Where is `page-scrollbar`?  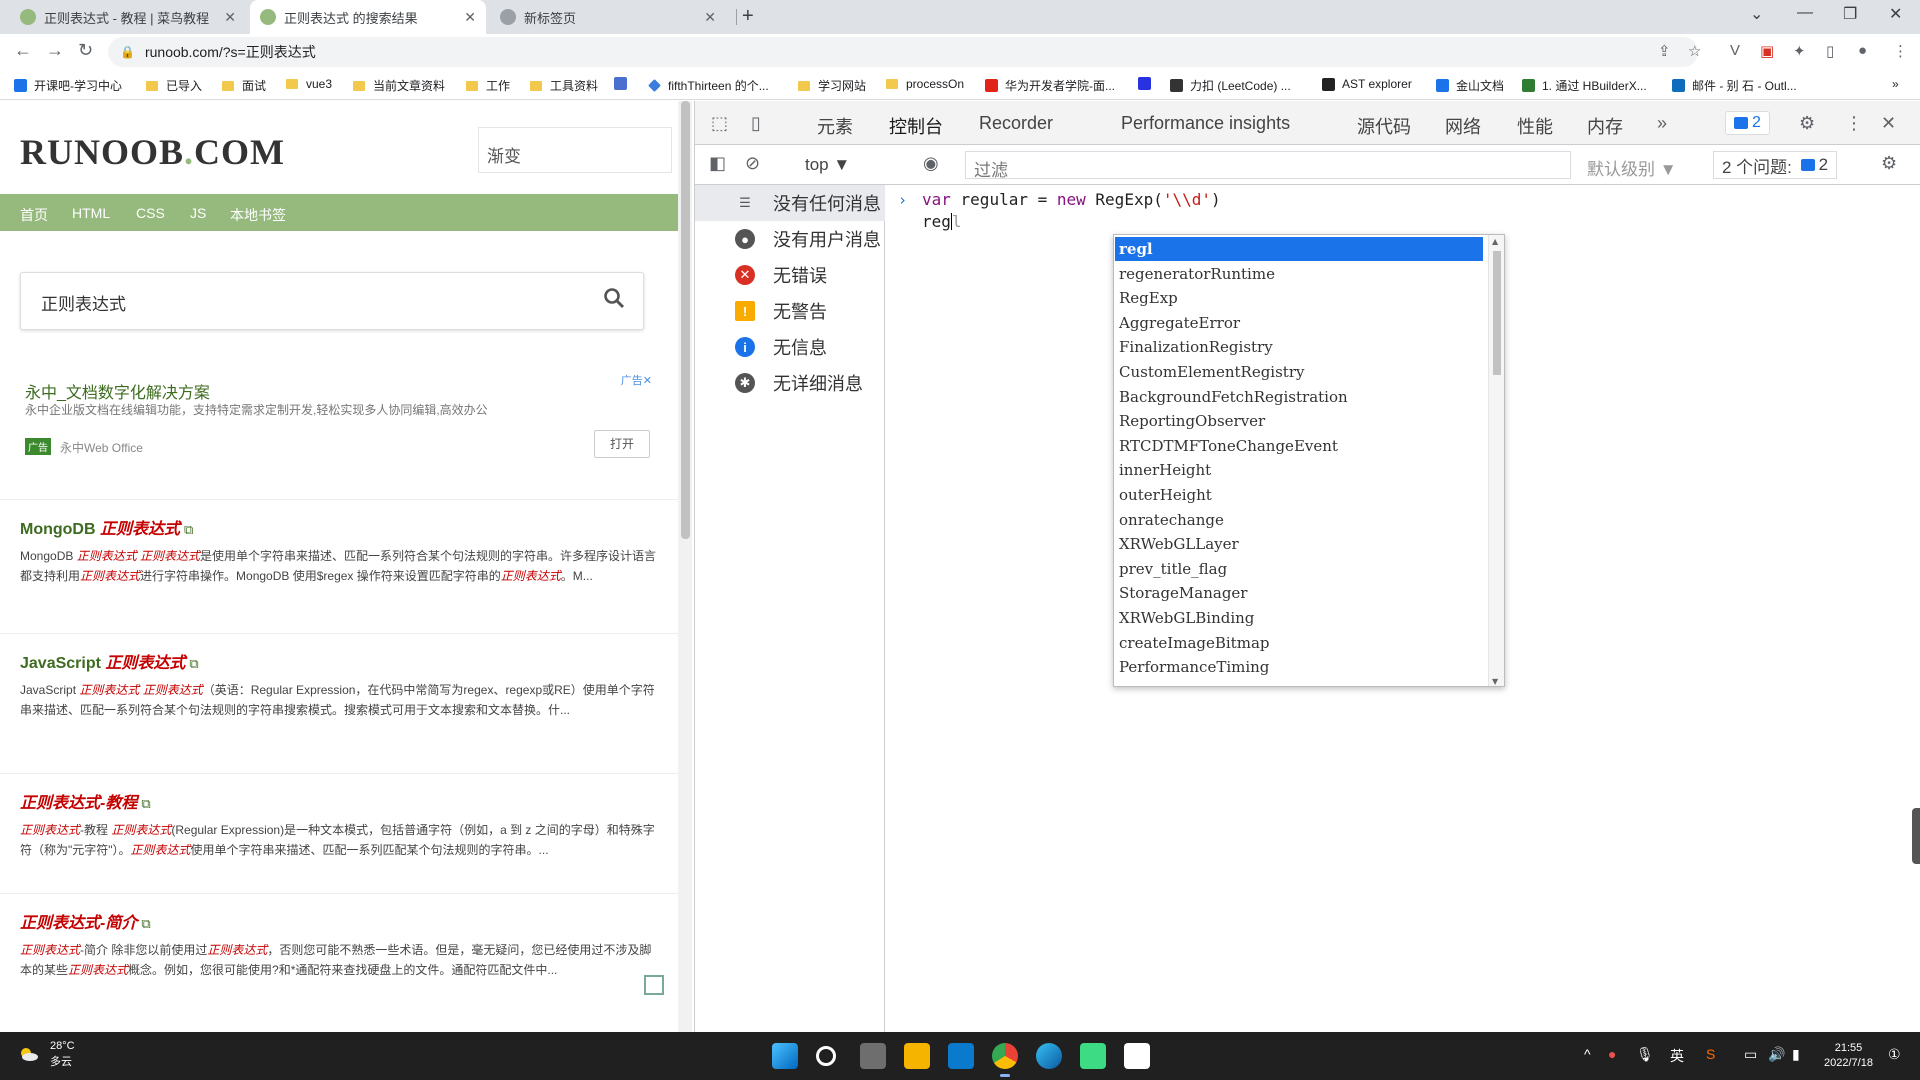 page-scrollbar is located at coordinates (685, 566).